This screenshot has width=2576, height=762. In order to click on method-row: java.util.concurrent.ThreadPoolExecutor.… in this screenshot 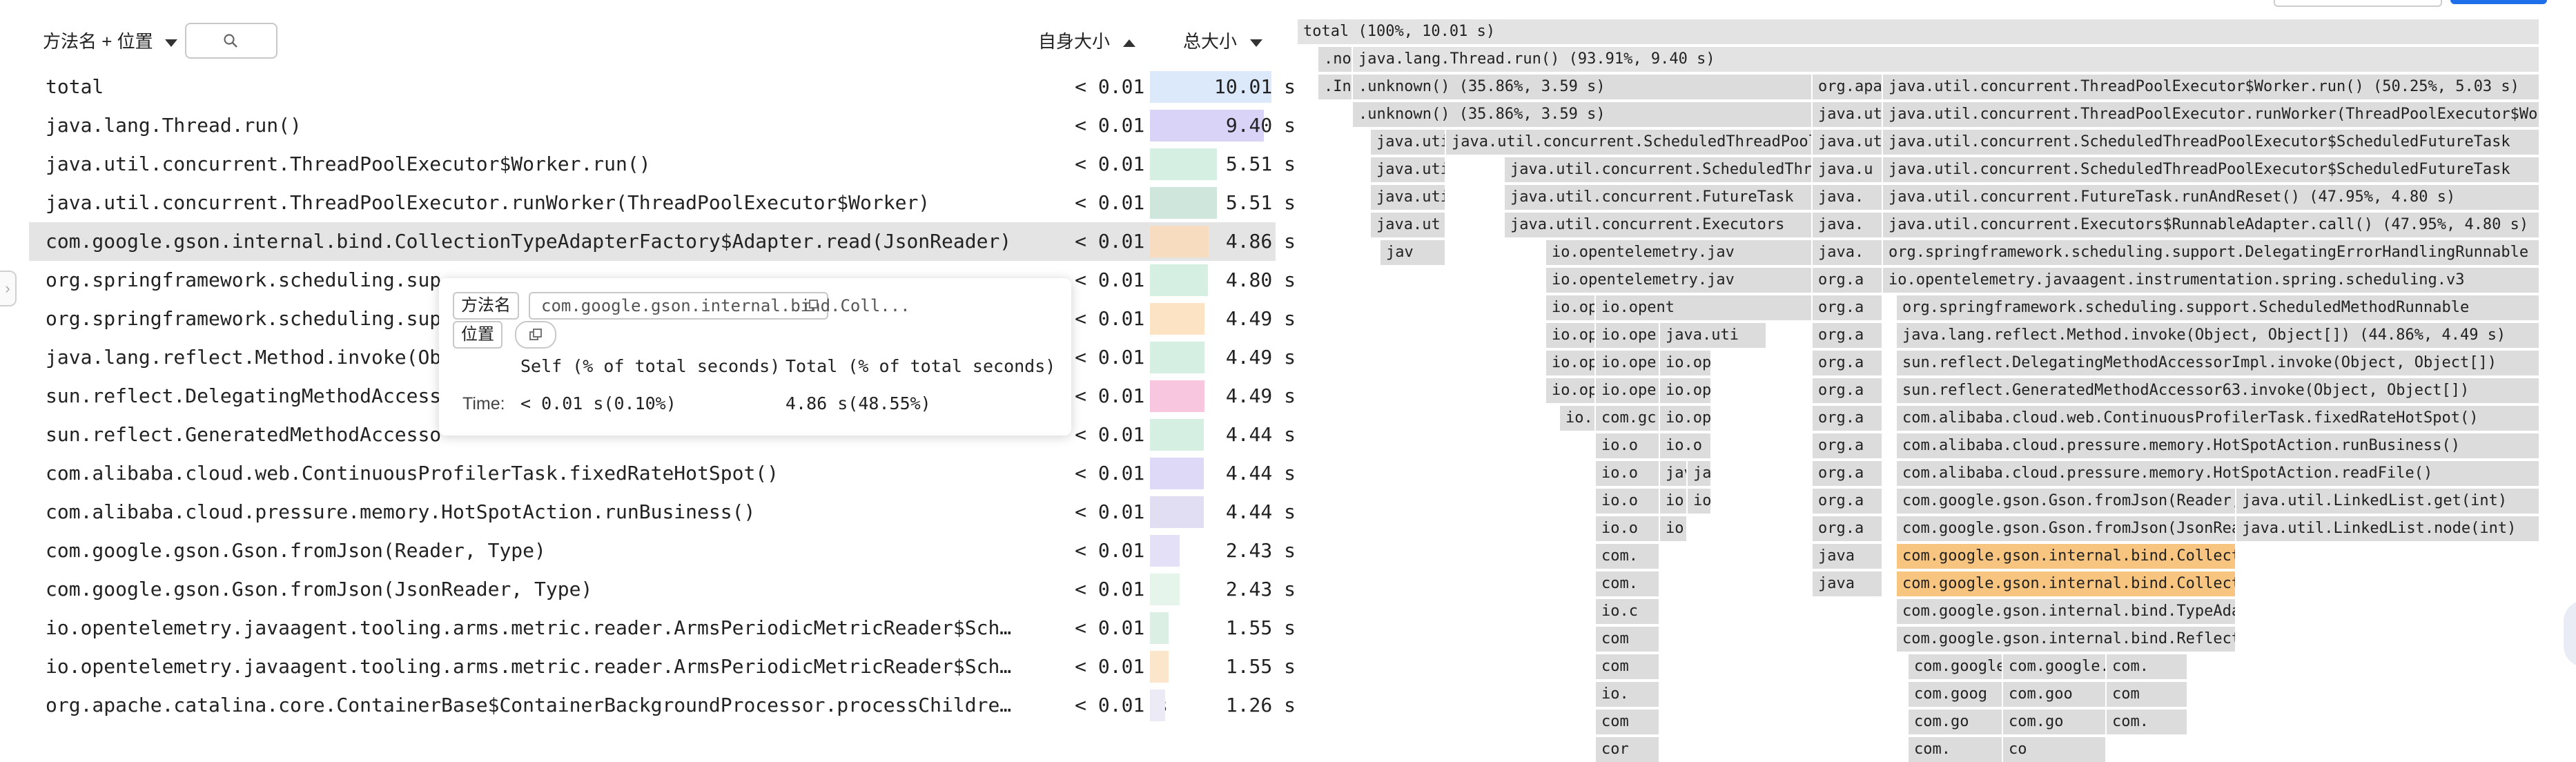, I will do `click(662, 203)`.